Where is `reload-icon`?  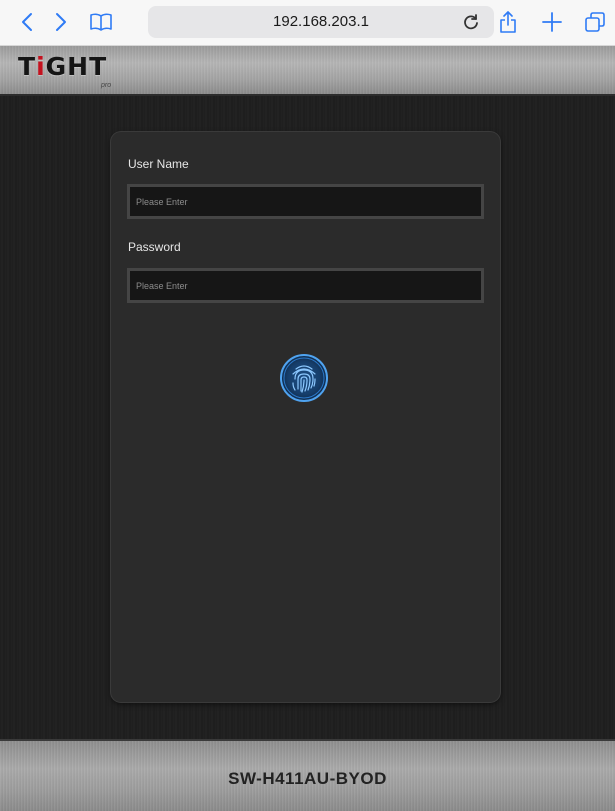 reload-icon is located at coordinates (471, 22).